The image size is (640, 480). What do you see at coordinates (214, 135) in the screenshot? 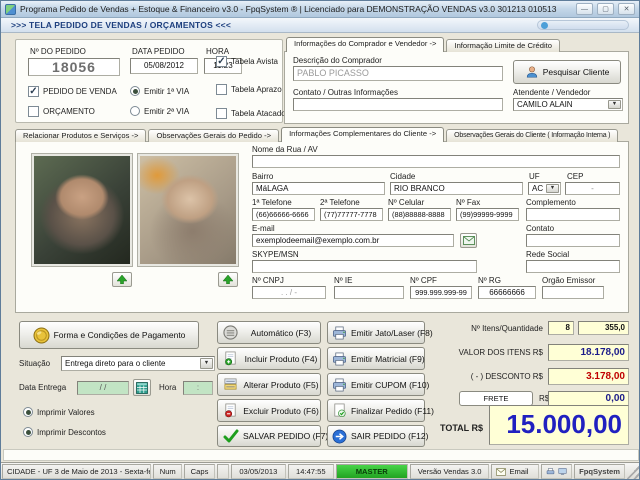
I see `tab-observacoes-pedido: Observações Gerais do Pedido ->` at bounding box center [214, 135].